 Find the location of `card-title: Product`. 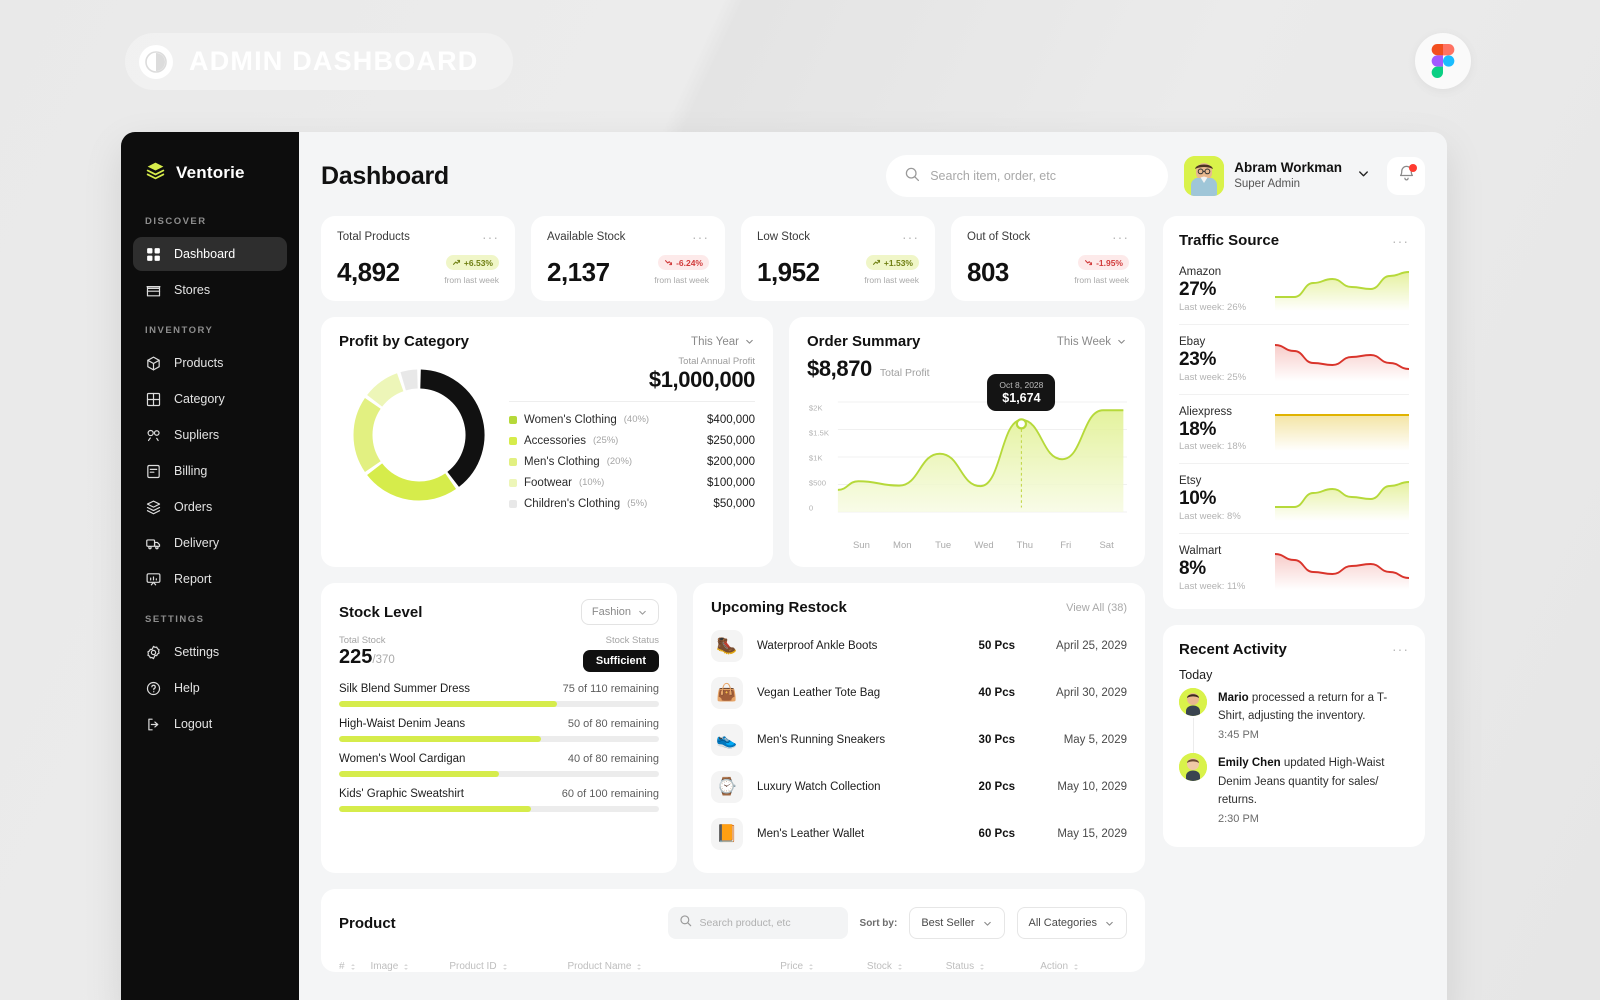

card-title: Product is located at coordinates (367, 923).